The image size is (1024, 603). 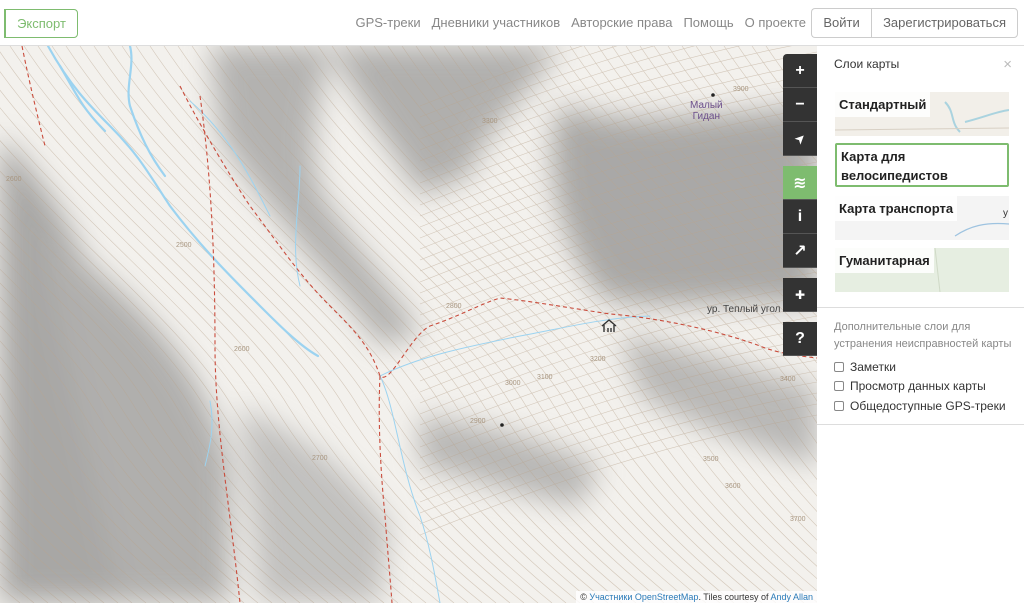 I want to click on location-arrow-icon: ➤, so click(x=799, y=138).